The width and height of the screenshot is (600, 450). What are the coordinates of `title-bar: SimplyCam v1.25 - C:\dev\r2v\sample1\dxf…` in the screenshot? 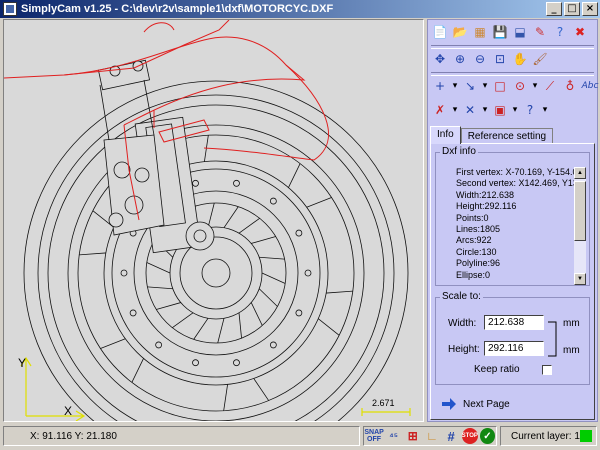 It's located at (300, 9).